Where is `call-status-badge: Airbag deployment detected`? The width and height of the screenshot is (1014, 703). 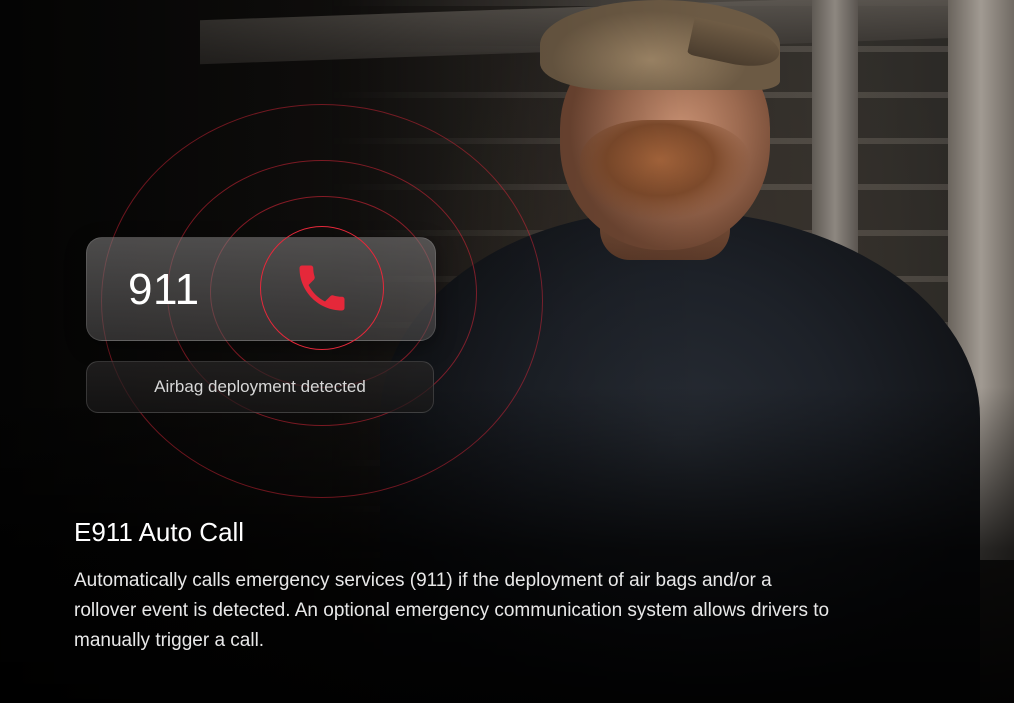
call-status-badge: Airbag deployment detected is located at coordinates (260, 387).